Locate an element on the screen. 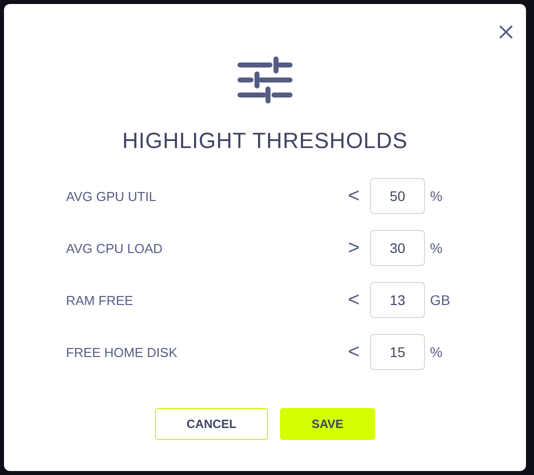  threshold-input: 30 is located at coordinates (397, 248).